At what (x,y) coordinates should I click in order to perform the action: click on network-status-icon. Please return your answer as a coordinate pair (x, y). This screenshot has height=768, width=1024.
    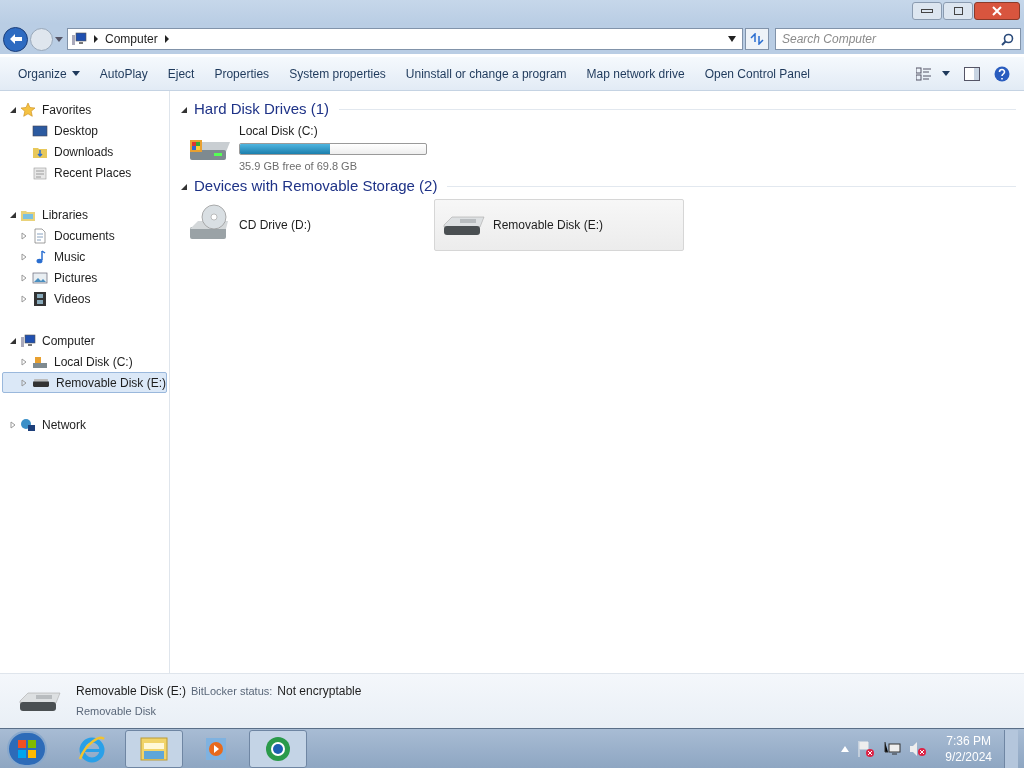
    Looking at the image, I should click on (892, 748).